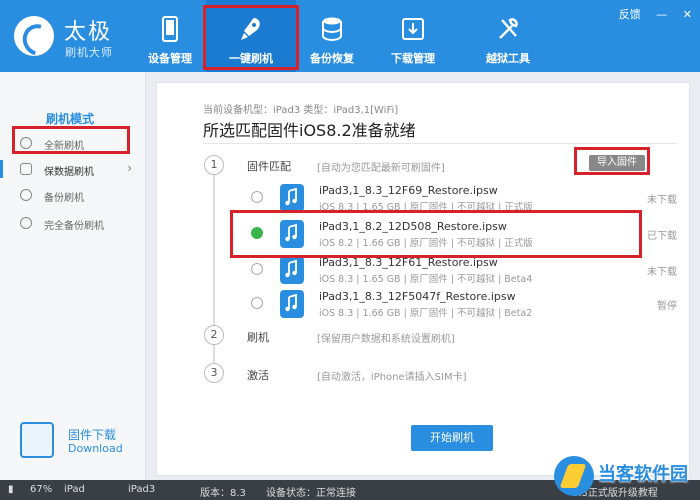 Image resolution: width=700 pixels, height=500 pixels. What do you see at coordinates (452, 438) in the screenshot?
I see `start-flash-button: 开始刷机` at bounding box center [452, 438].